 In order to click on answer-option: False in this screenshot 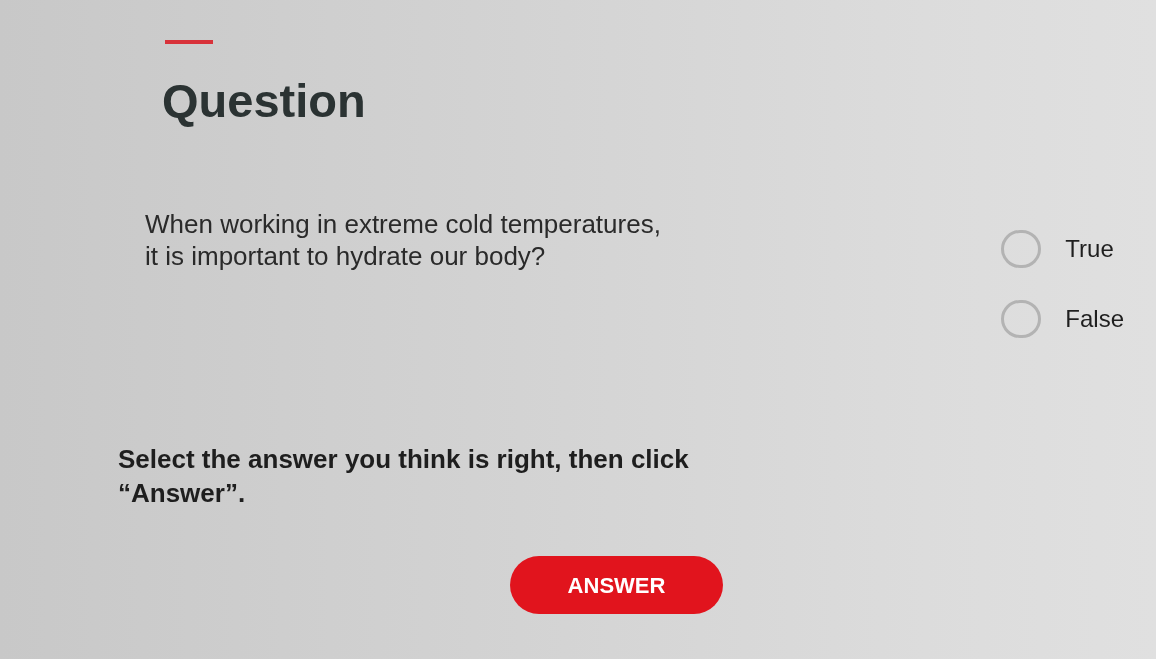, I will do `click(1062, 319)`.